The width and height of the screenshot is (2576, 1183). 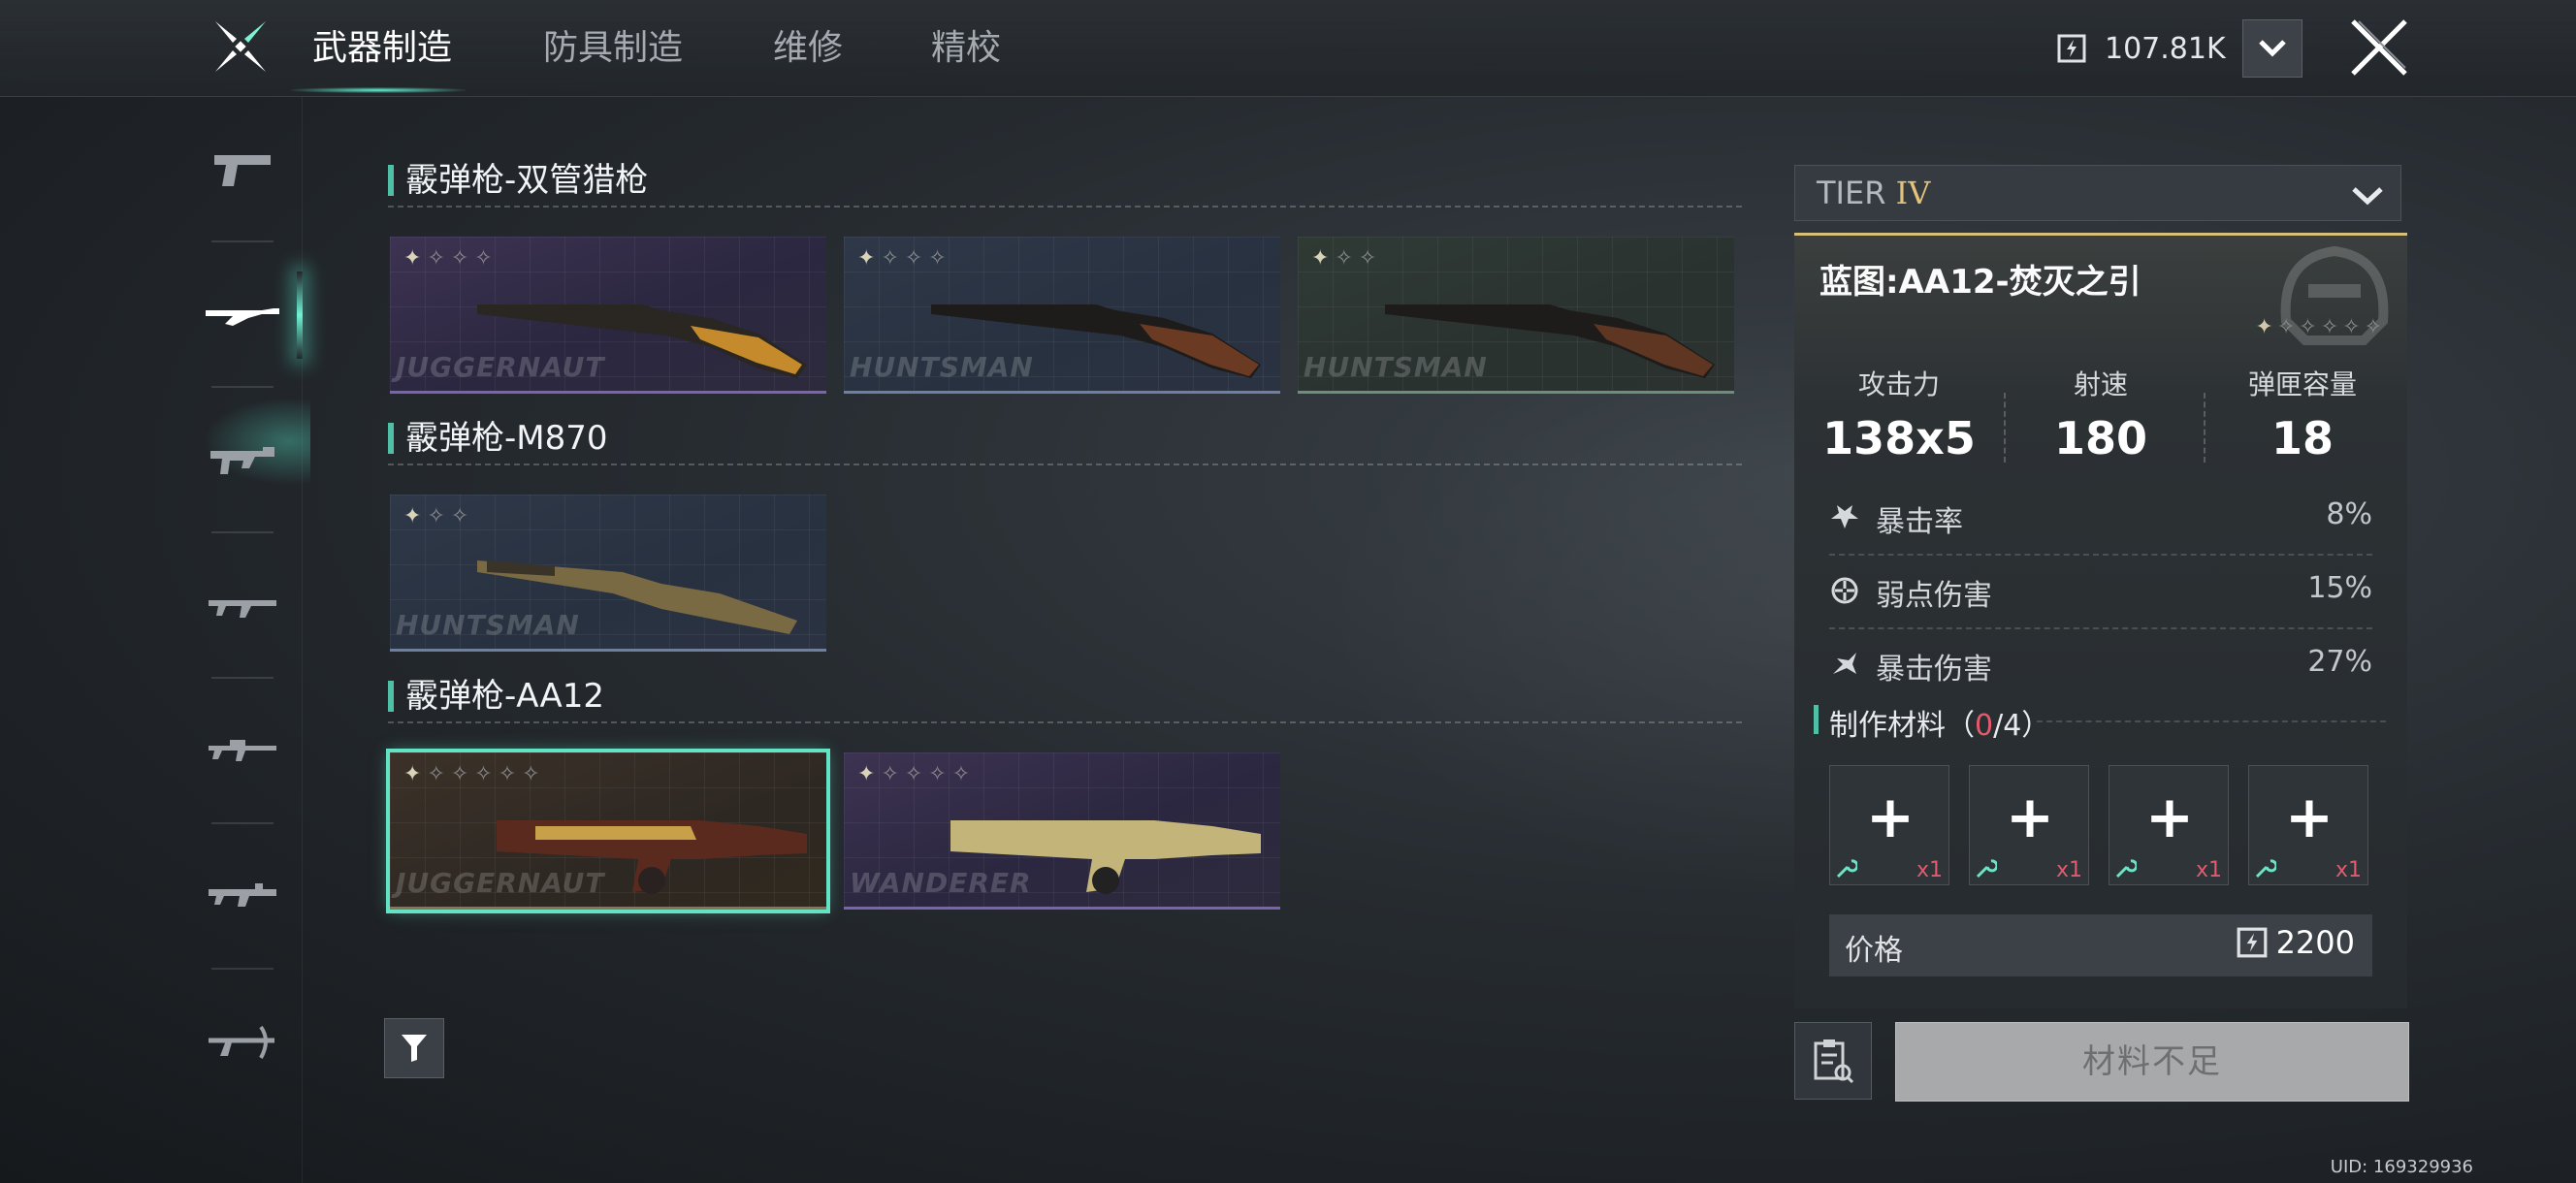 What do you see at coordinates (2165, 48) in the screenshot?
I see `currency-amount: 107.81K` at bounding box center [2165, 48].